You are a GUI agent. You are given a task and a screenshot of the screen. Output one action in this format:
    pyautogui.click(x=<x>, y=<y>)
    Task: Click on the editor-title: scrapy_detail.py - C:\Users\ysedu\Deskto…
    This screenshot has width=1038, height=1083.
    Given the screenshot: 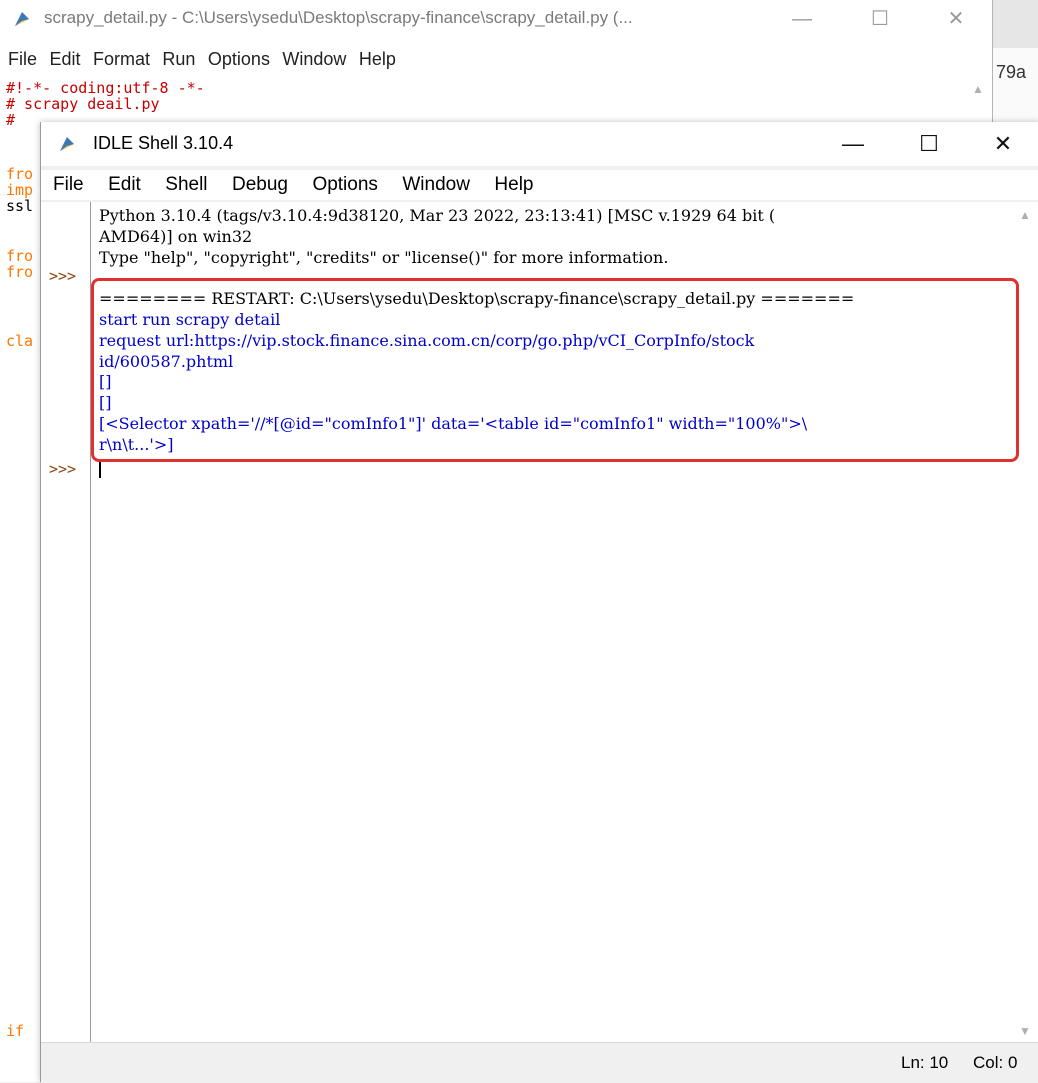 What is the action you would take?
    pyautogui.click(x=338, y=17)
    